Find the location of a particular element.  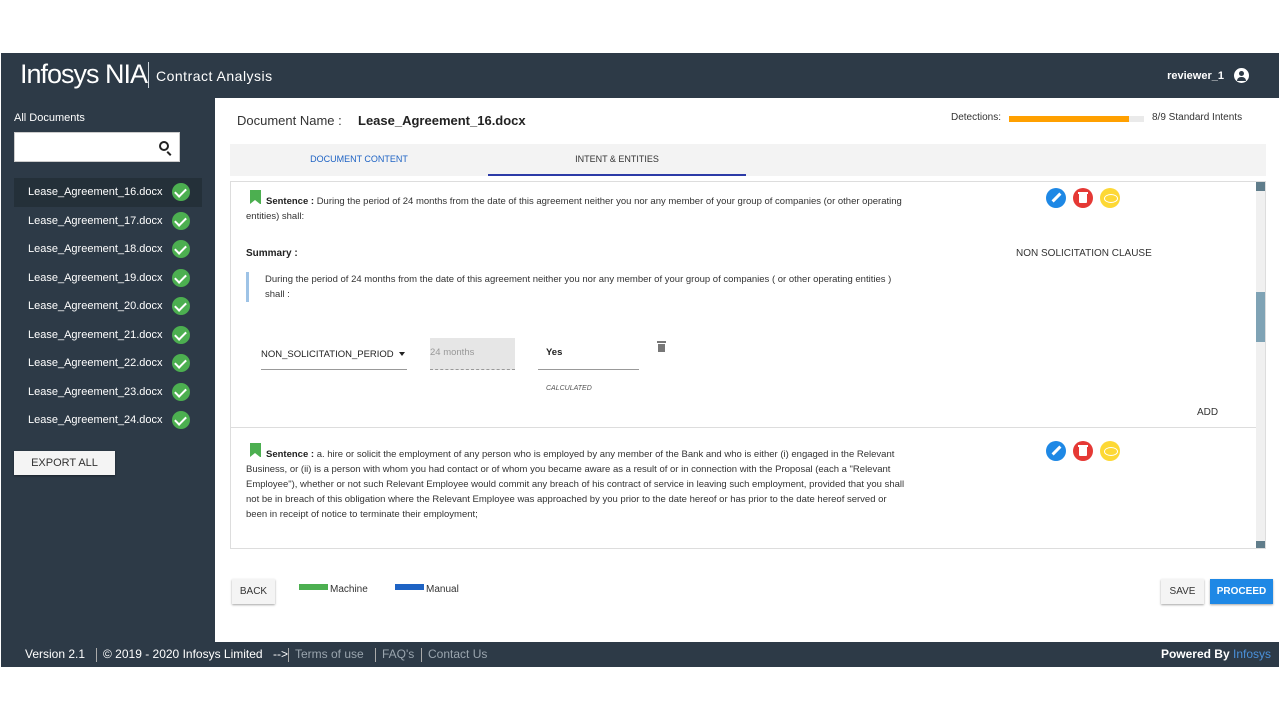

document-item: Lease_Agreement_21.docx is located at coordinates (108, 335).